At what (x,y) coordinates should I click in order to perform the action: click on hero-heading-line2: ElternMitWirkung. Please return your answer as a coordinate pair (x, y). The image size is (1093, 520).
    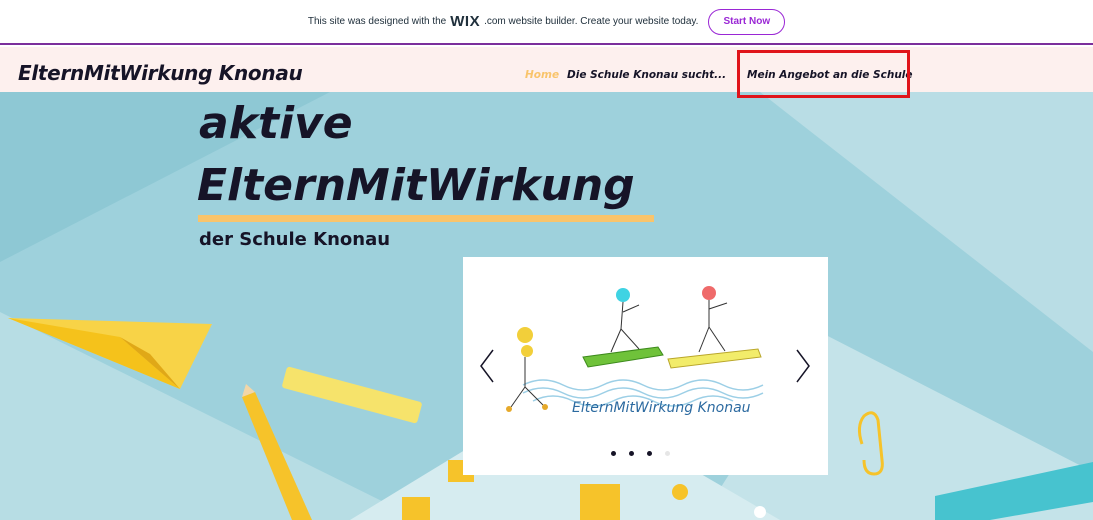
    Looking at the image, I should click on (416, 185).